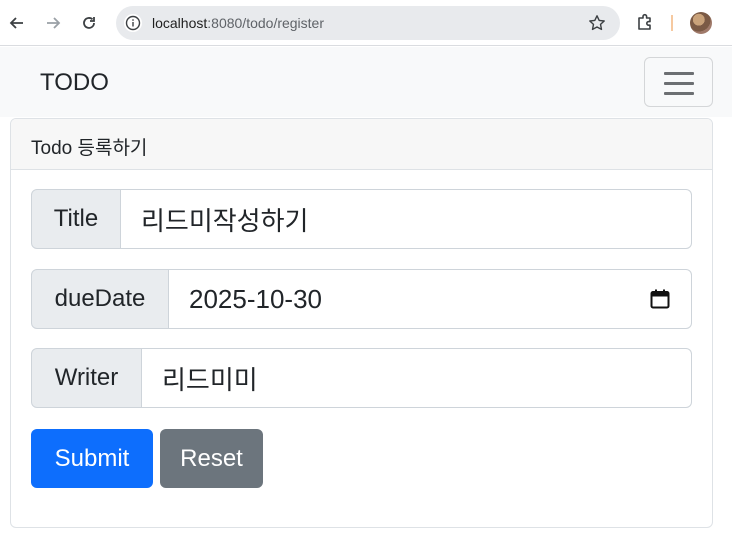 Image resolution: width=732 pixels, height=539 pixels. Describe the element at coordinates (210, 379) in the screenshot. I see `writer-value: 리드미미` at that location.